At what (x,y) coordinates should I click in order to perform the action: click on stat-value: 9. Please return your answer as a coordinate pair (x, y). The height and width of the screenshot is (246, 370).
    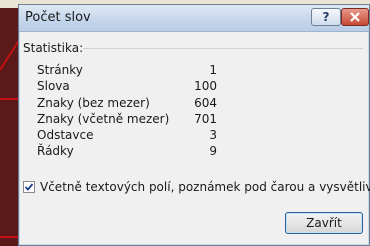
    Looking at the image, I should click on (213, 151).